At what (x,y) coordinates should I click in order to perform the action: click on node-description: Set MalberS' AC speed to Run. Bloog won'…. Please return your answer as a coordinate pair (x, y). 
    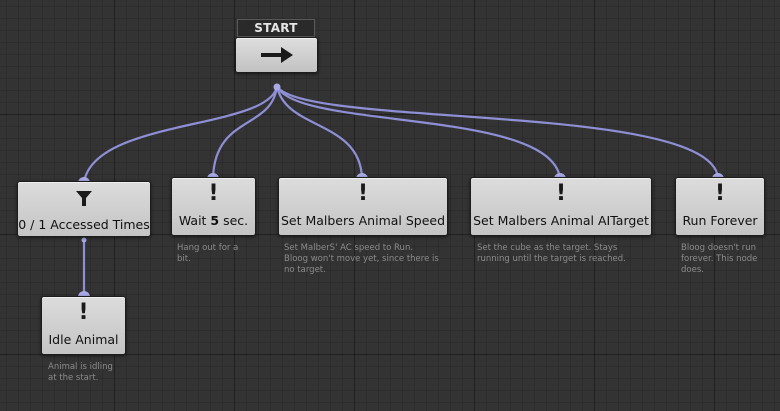
    Looking at the image, I should click on (361, 259).